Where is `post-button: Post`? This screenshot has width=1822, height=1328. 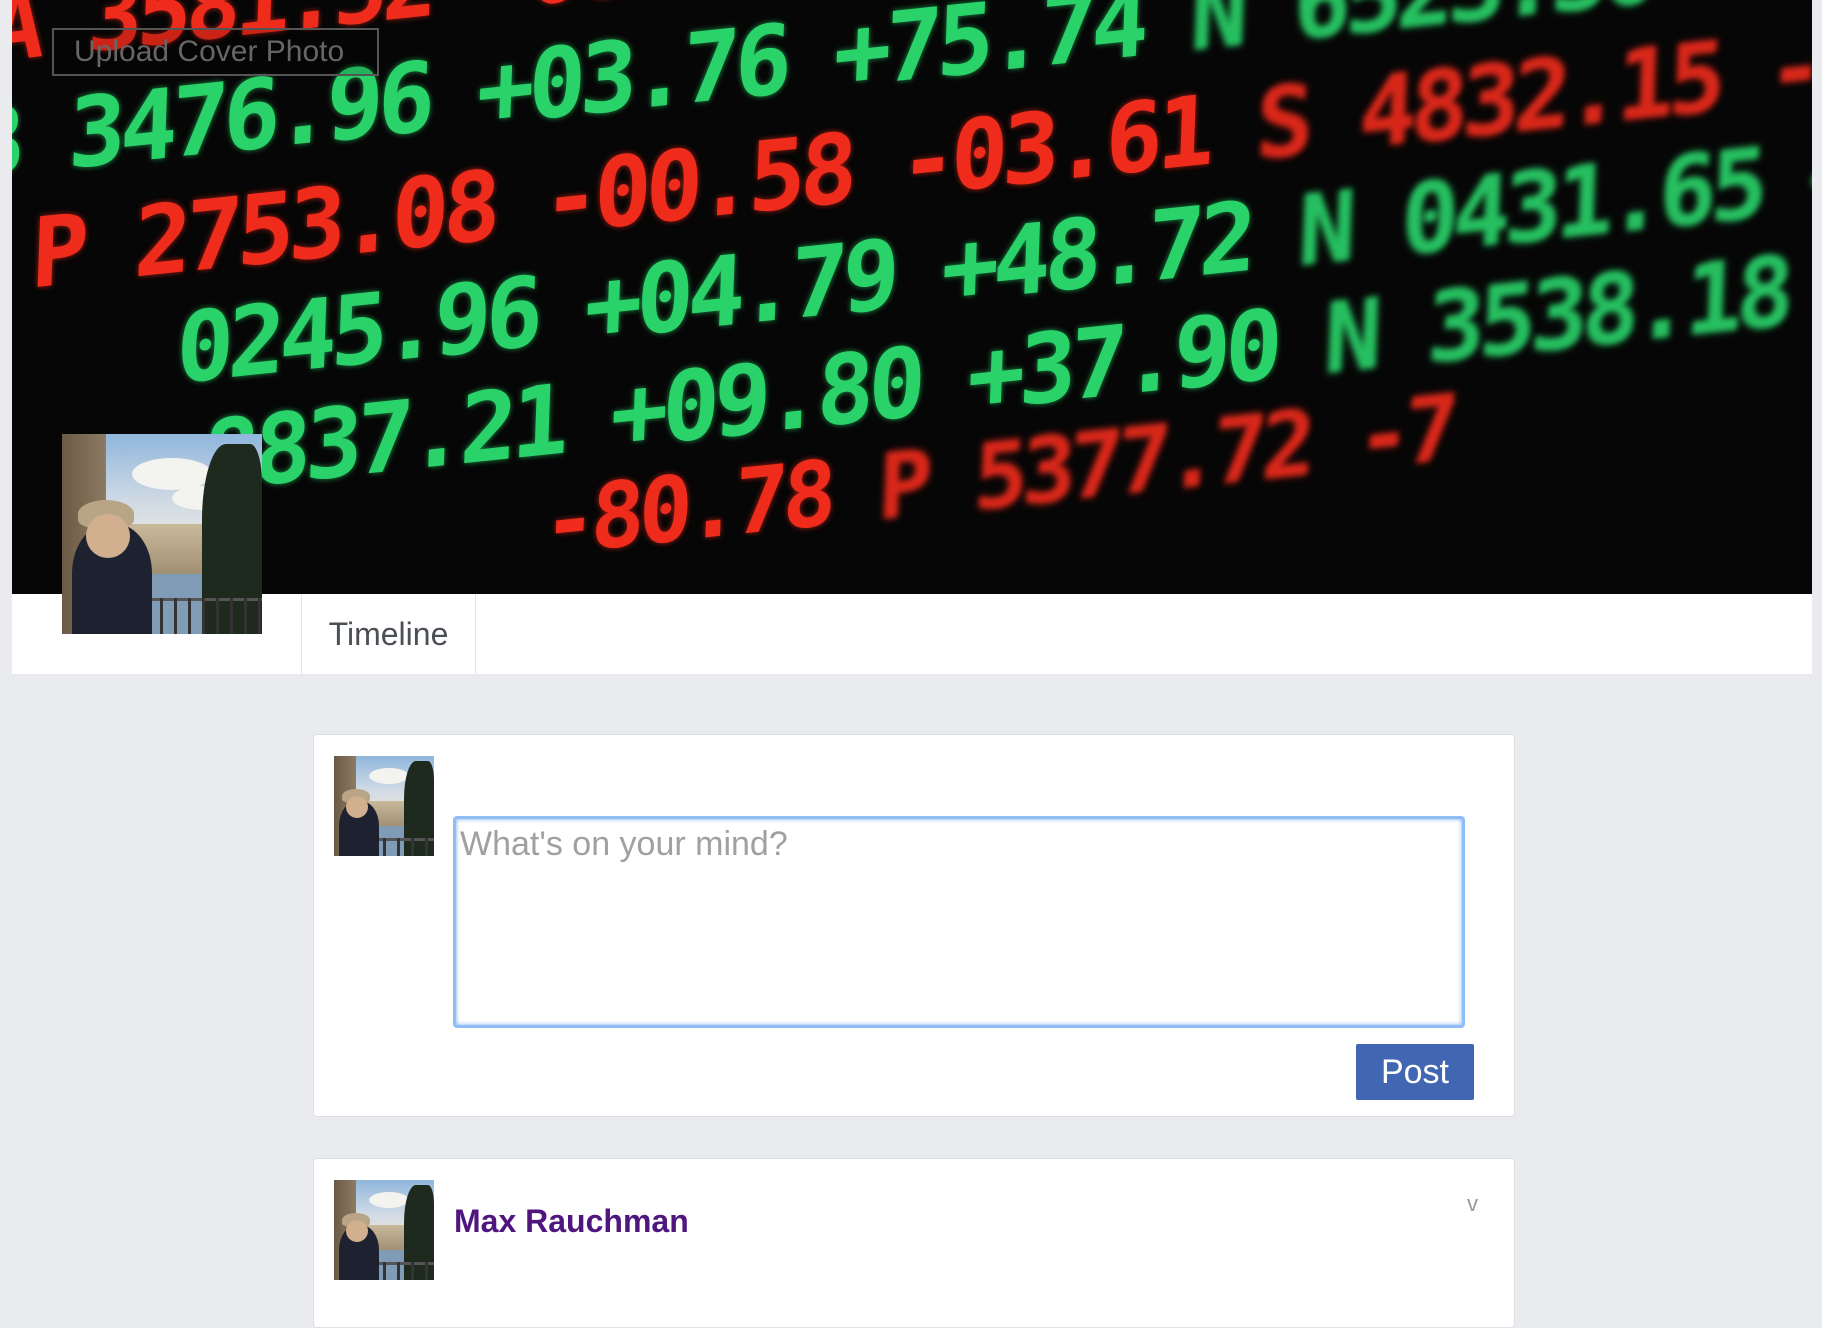
post-button: Post is located at coordinates (1415, 1072).